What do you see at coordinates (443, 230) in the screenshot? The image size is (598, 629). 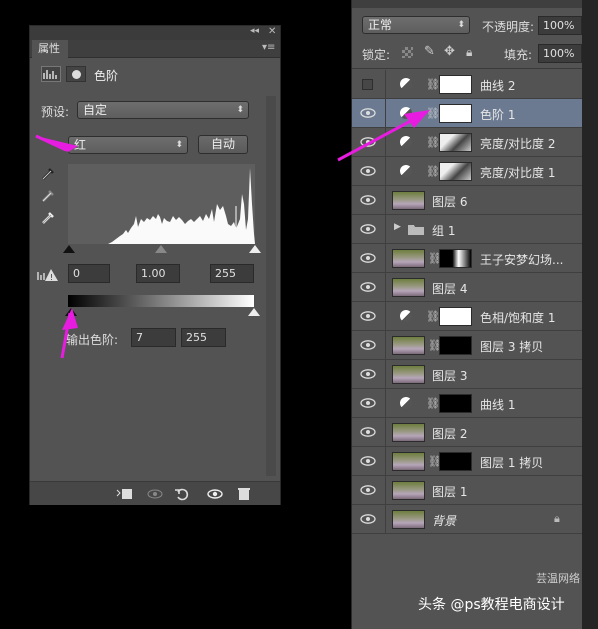 I see `layer-name: 组 1` at bounding box center [443, 230].